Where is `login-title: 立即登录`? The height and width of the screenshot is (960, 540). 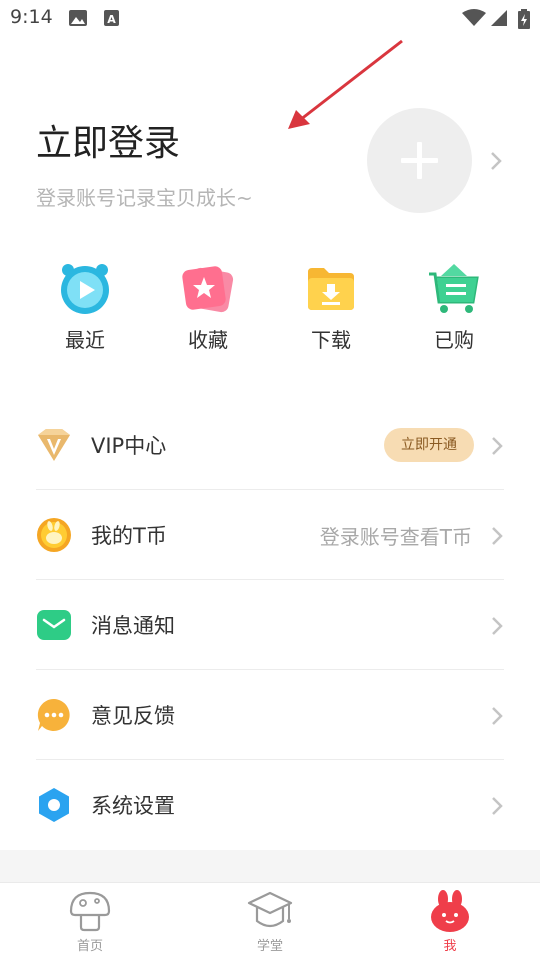
login-title: 立即登录 is located at coordinates (108, 140).